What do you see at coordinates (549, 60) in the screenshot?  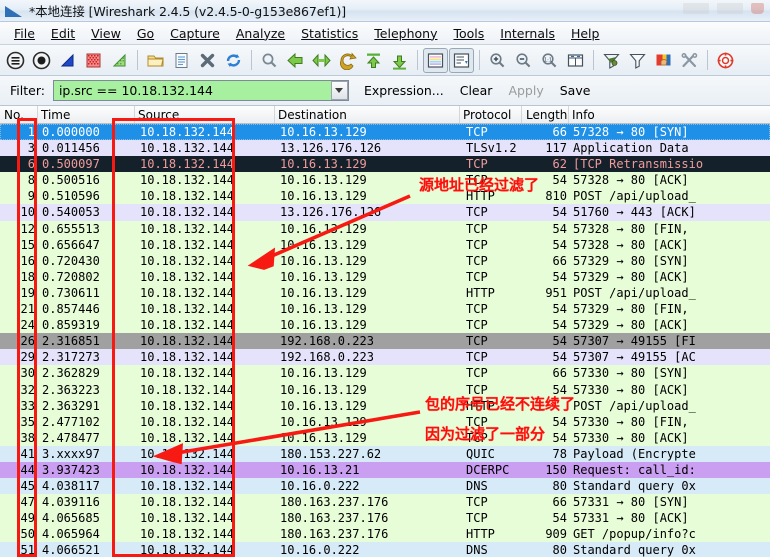 I see `zoom-reset-icon: 1:1` at bounding box center [549, 60].